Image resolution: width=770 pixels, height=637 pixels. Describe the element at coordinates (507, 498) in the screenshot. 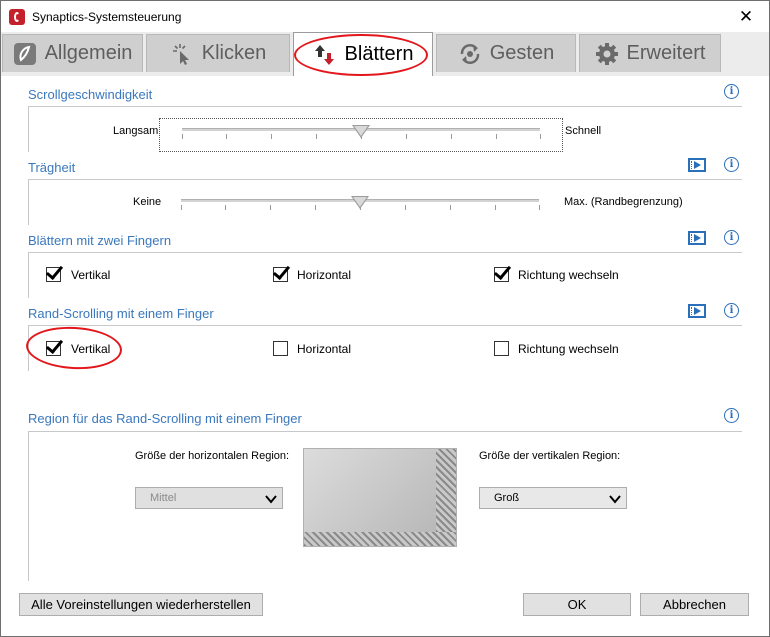

I see `select-value: Groß` at that location.